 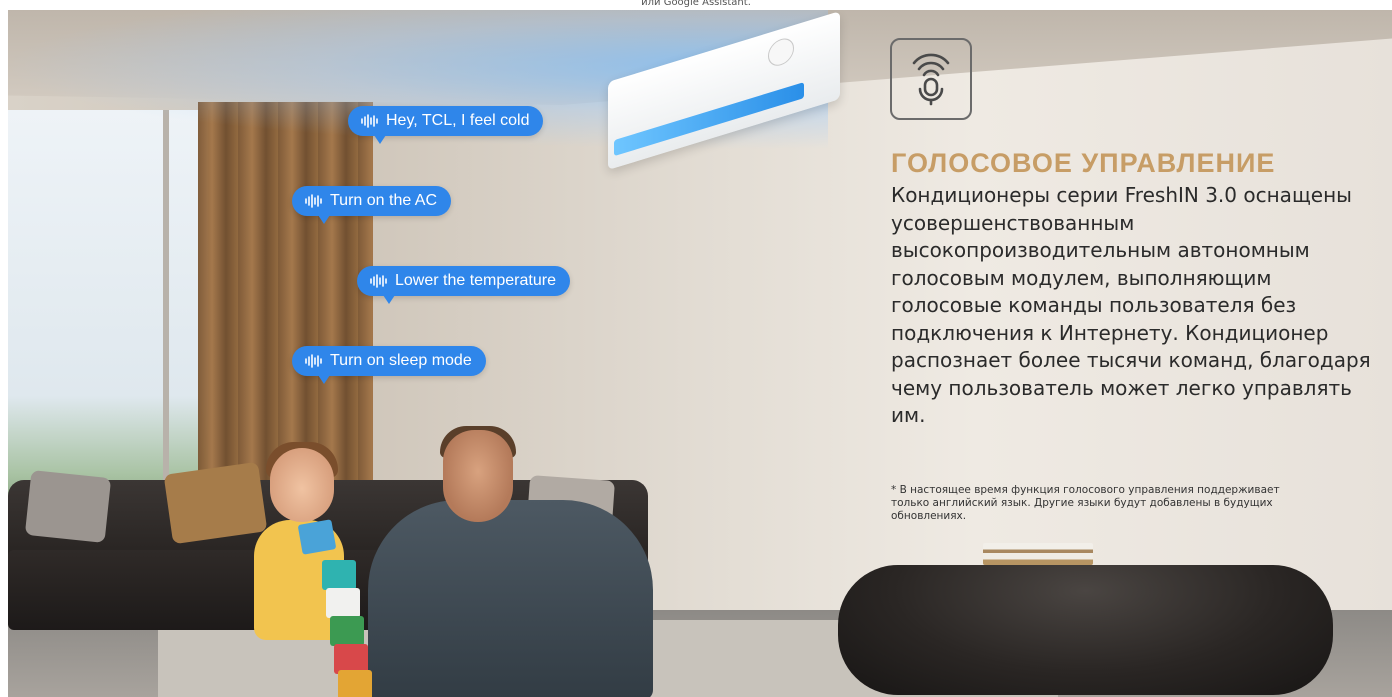 What do you see at coordinates (1085, 630) in the screenshot?
I see `ottoman` at bounding box center [1085, 630].